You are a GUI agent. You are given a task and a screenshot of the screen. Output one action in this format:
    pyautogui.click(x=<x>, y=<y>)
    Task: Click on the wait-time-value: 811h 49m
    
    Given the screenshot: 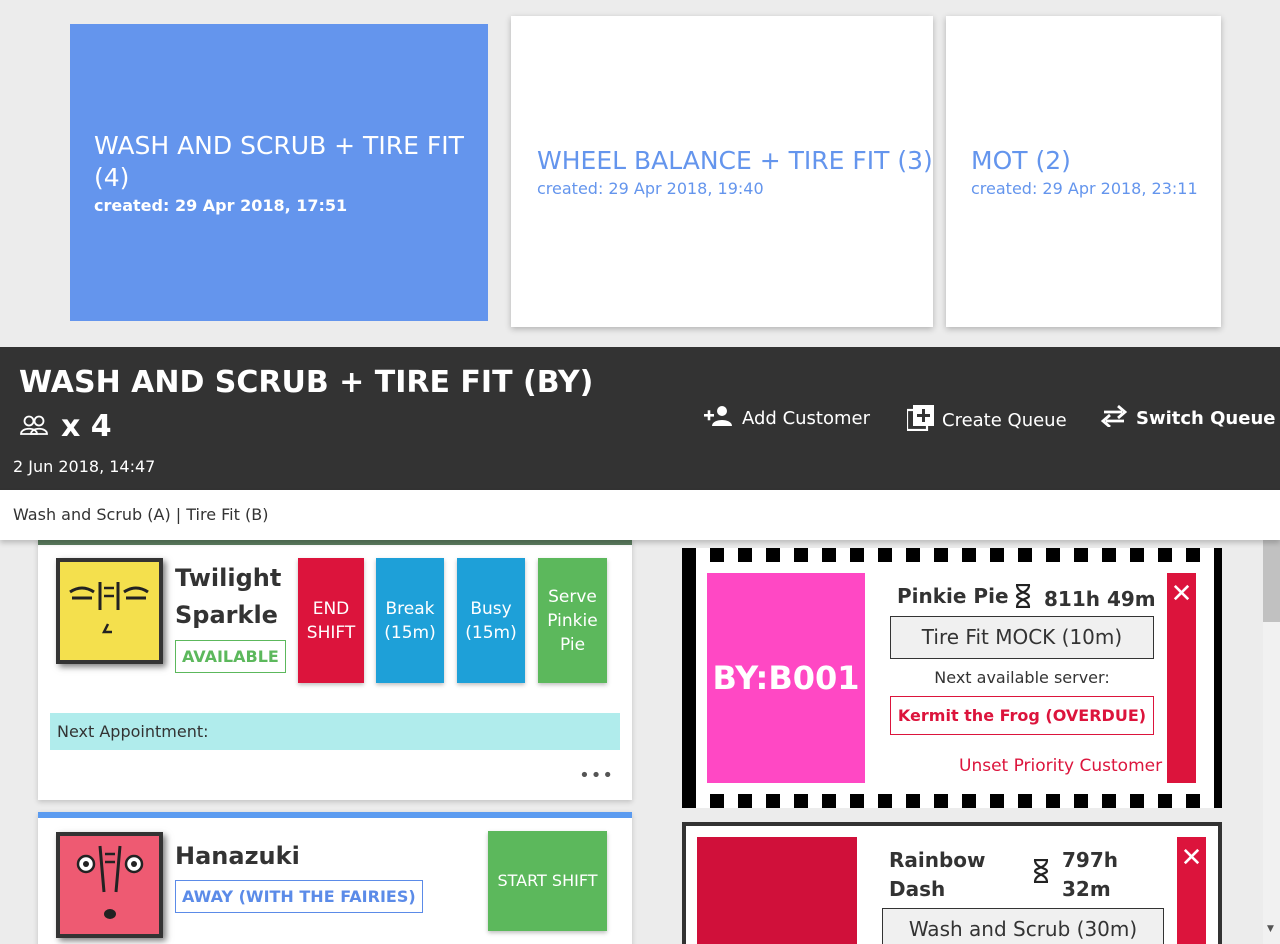 What is the action you would take?
    pyautogui.click(x=1100, y=598)
    